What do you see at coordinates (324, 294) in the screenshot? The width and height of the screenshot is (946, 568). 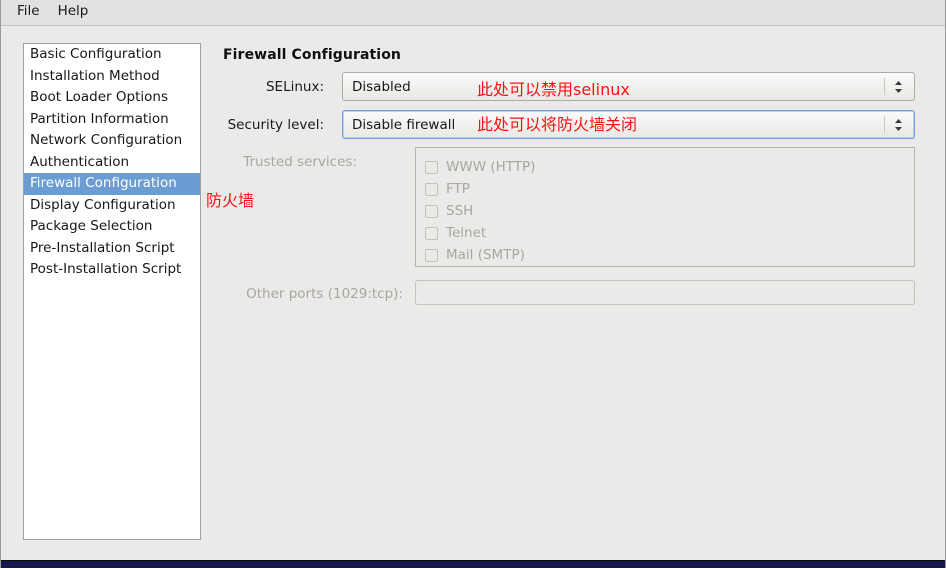 I see `other-ports-label: Other ports (1029:tcp):` at bounding box center [324, 294].